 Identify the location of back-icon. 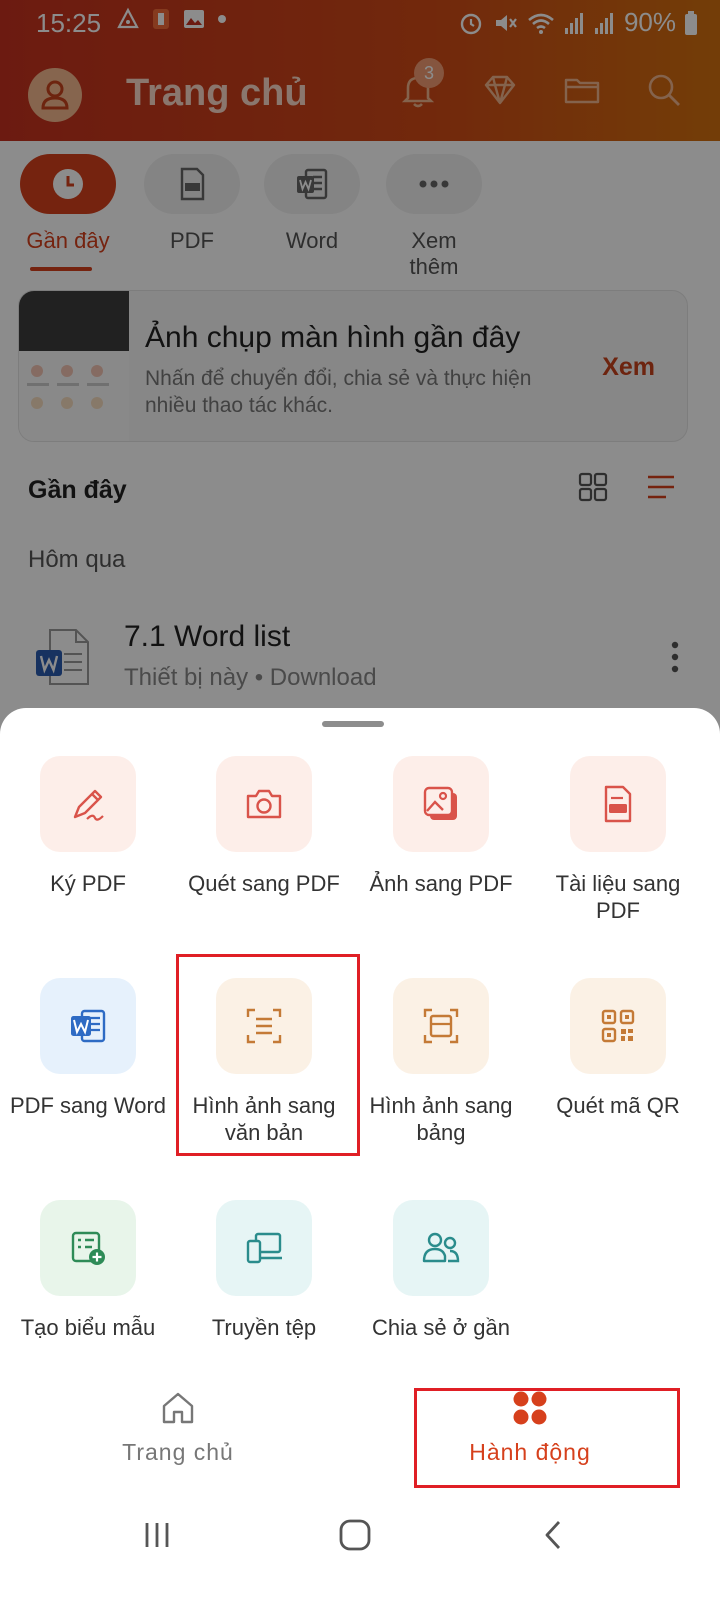
(553, 1535).